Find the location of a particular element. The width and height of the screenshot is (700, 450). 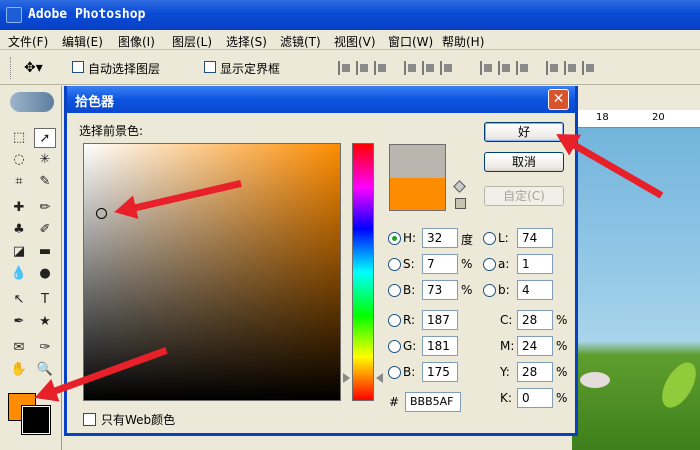

black-input: 0 is located at coordinates (535, 398).